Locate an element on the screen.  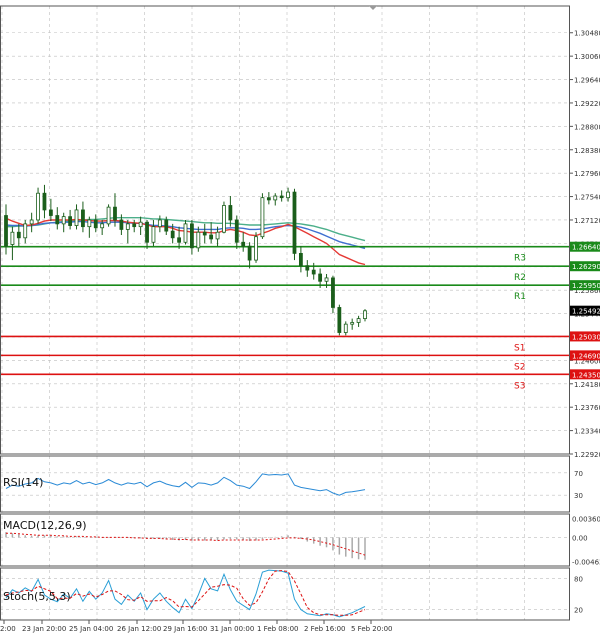
macd-label: MACD(12,26,9) is located at coordinates (45, 525).